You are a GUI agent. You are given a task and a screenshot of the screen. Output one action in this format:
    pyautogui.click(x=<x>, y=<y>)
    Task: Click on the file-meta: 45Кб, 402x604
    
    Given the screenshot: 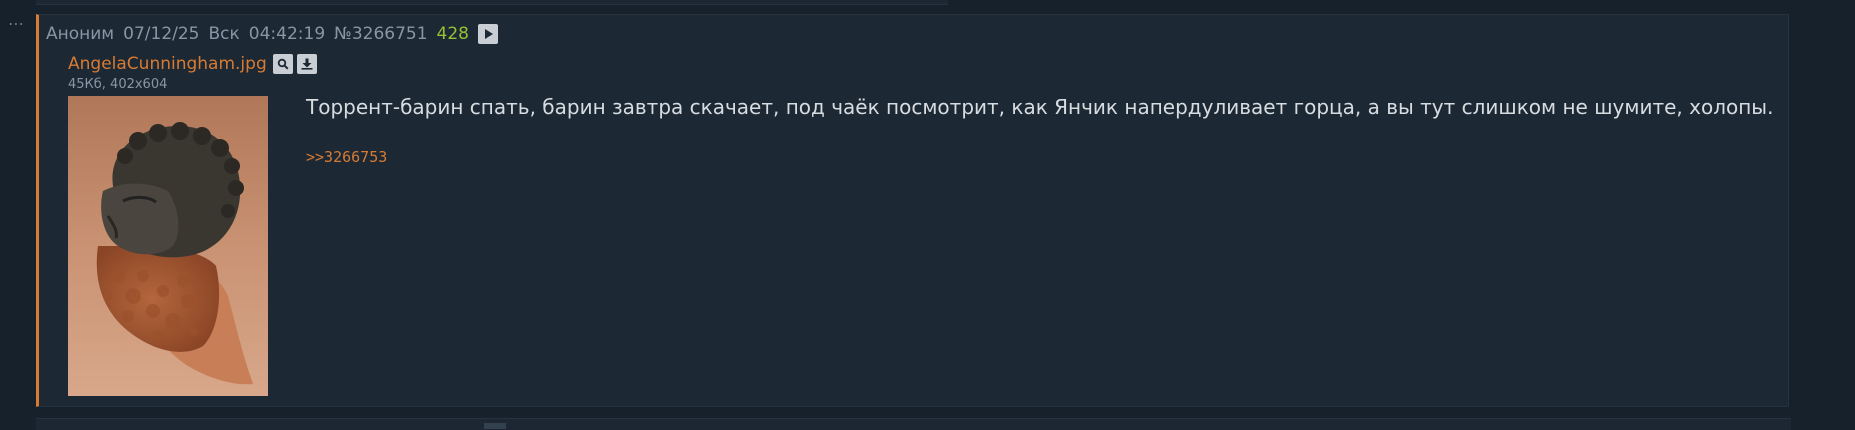 What is the action you would take?
    pyautogui.click(x=118, y=84)
    